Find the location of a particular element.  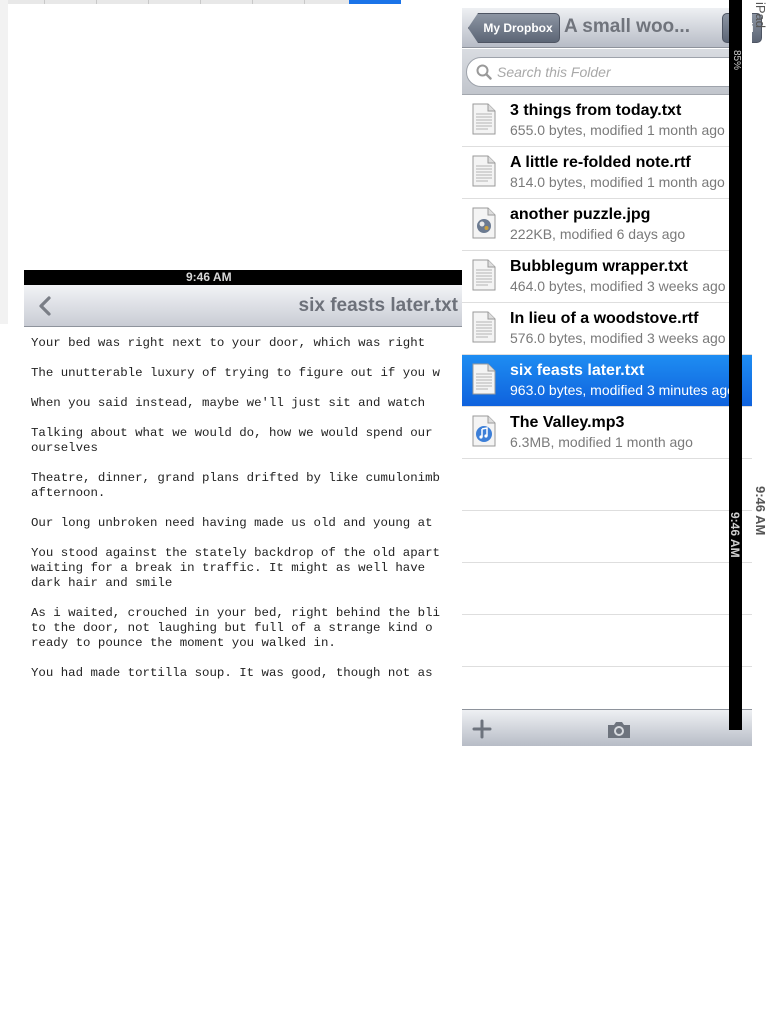

file-name: 3 things from today.txt is located at coordinates (596, 110).